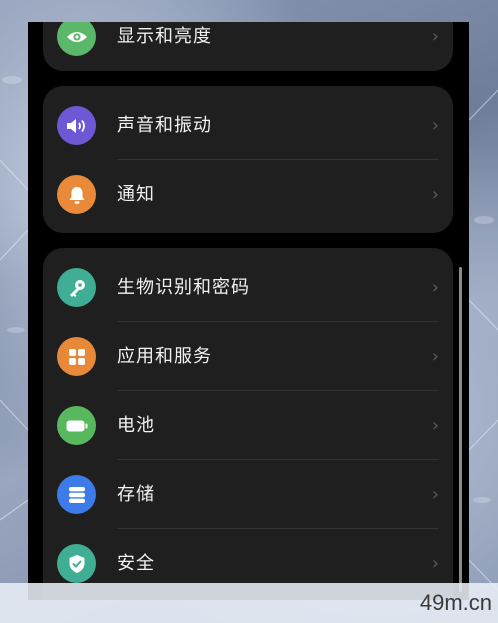 This screenshot has width=498, height=623. Describe the element at coordinates (248, 494) in the screenshot. I see `settings-item-storage: 存储 ›` at that location.